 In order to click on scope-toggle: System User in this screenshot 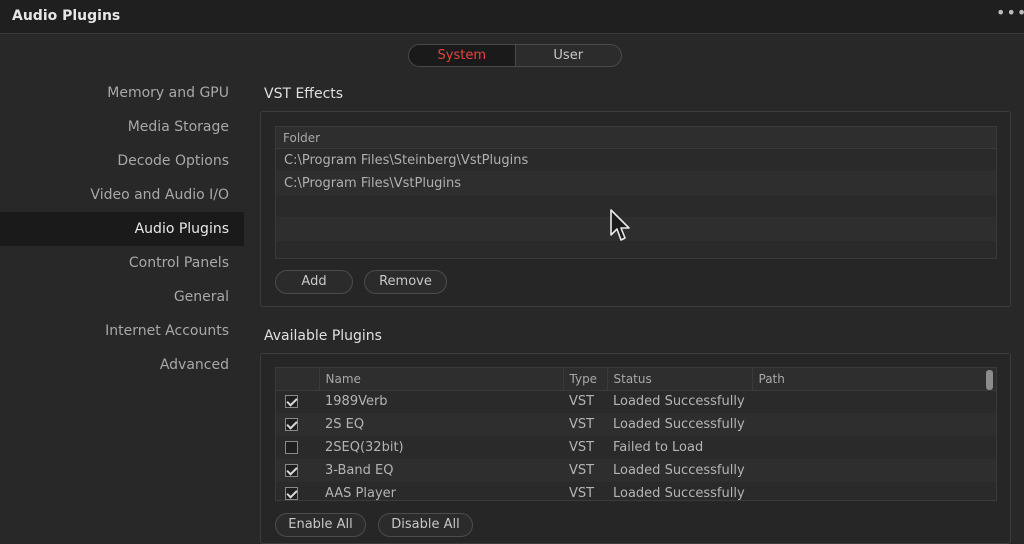, I will do `click(515, 55)`.